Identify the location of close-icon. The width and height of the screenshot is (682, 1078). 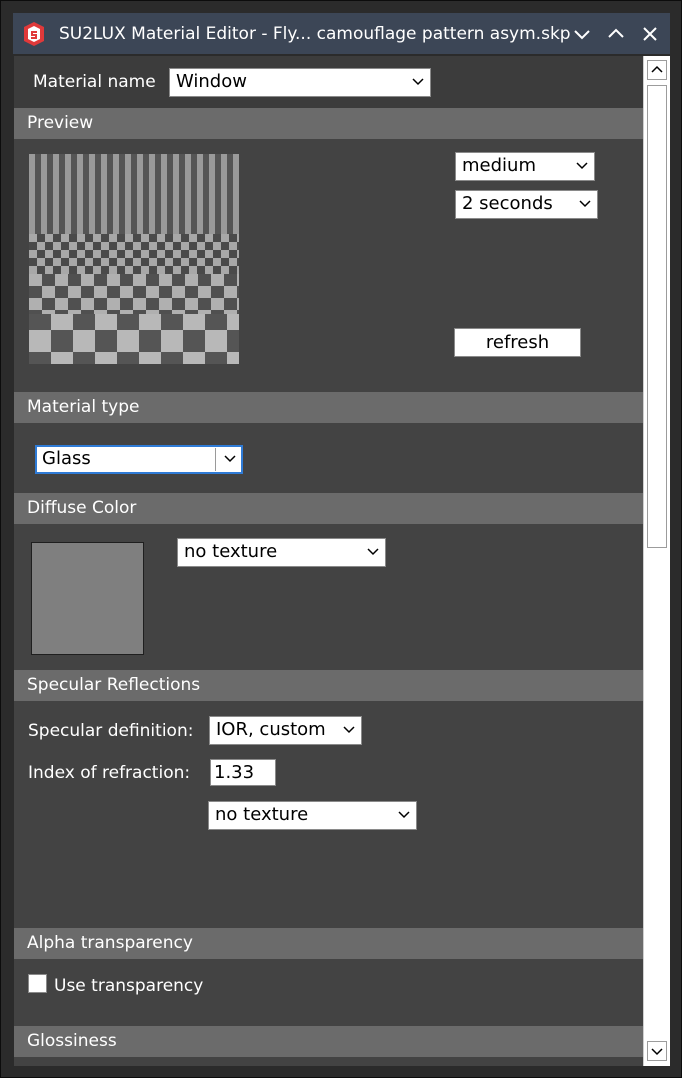
(650, 34).